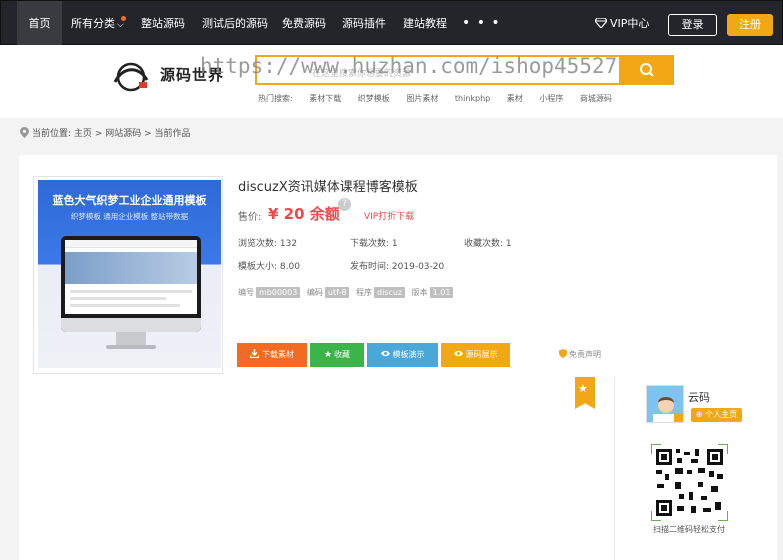  What do you see at coordinates (364, 23) in the screenshot?
I see `nav-source-plugins: 源码插件` at bounding box center [364, 23].